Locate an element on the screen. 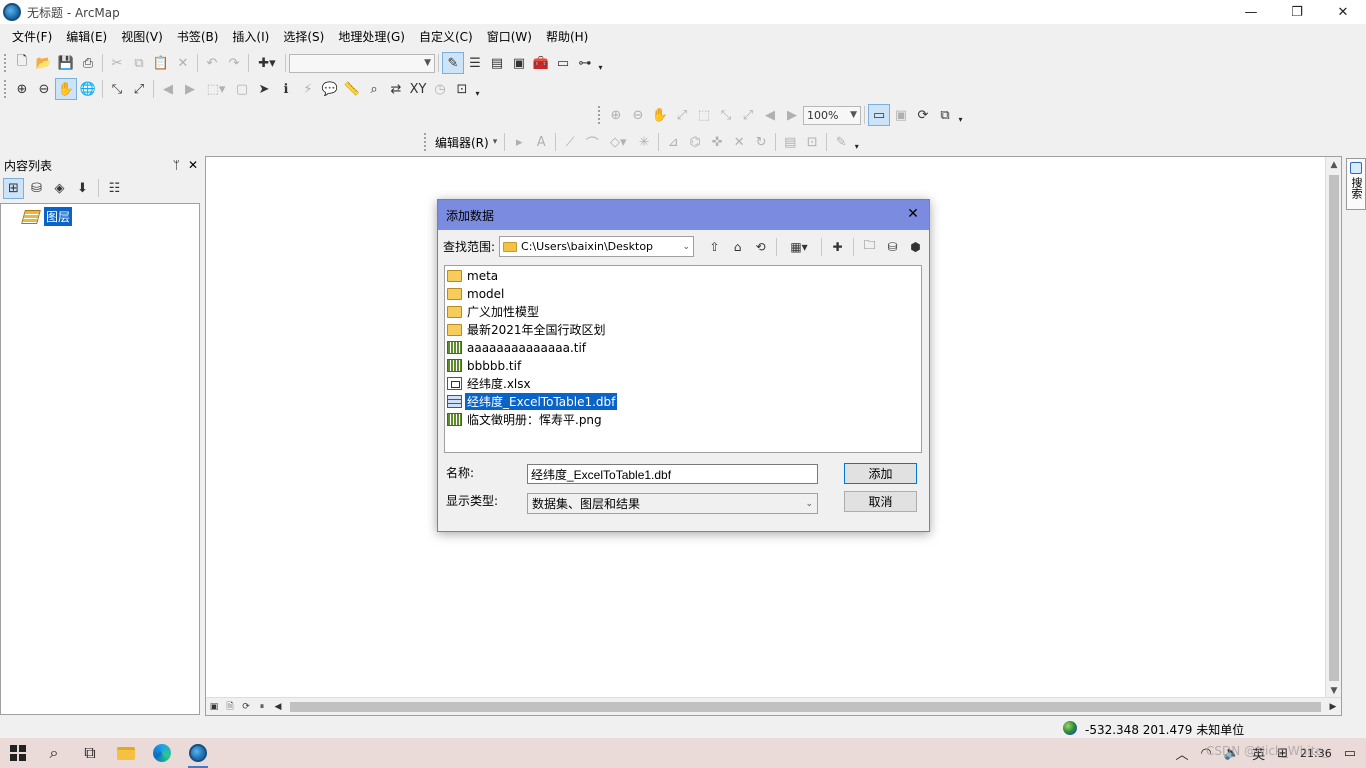 The height and width of the screenshot is (768, 1366). list-by-source-icon: ⛁ is located at coordinates (36, 188).